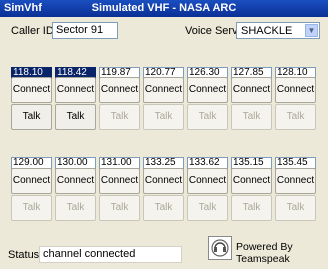 This screenshot has height=269, width=328. I want to click on talk-button-11: Talk, so click(163, 208).